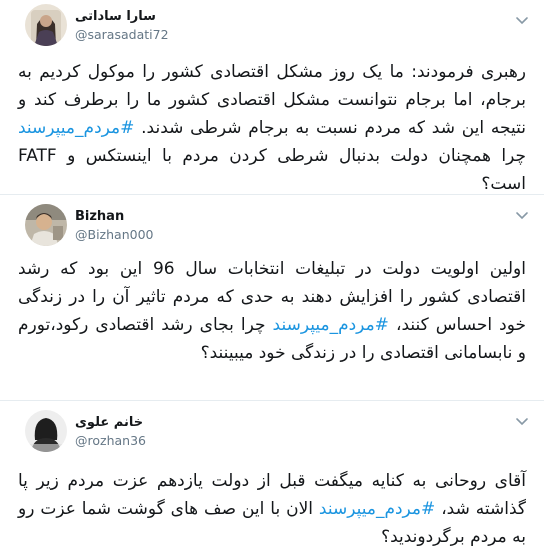 The width and height of the screenshot is (544, 555). Describe the element at coordinates (272, 30) in the screenshot. I see `tweet-header: سارا ساداتی @sarasadati72` at that location.